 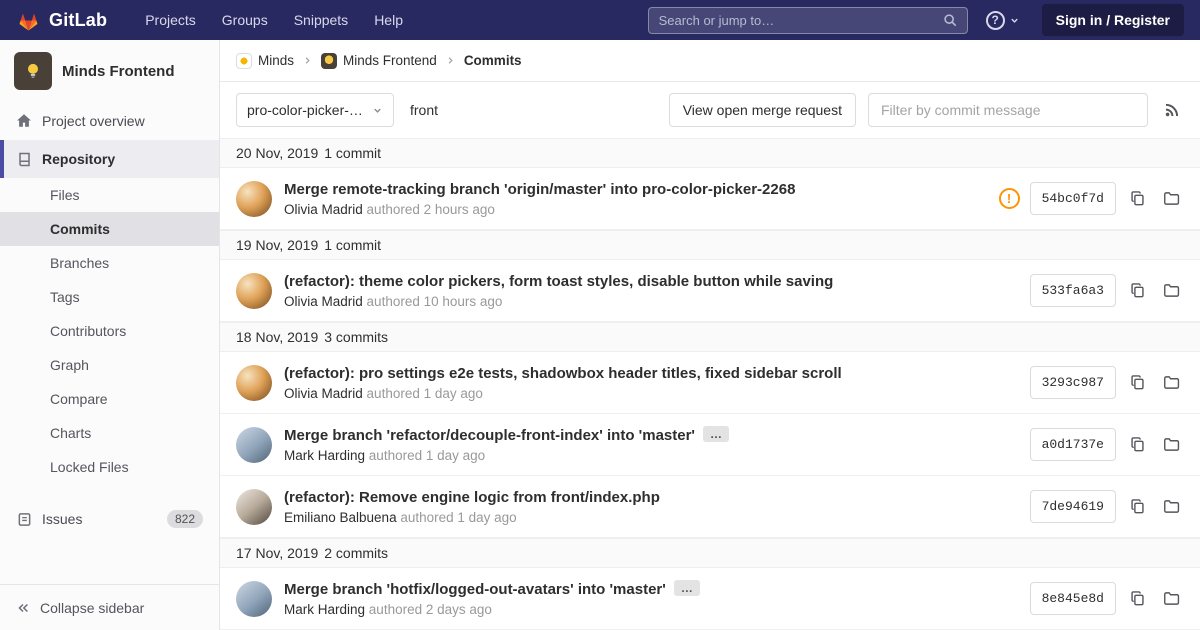 I want to click on controls-right: View open merge request, so click(x=926, y=110).